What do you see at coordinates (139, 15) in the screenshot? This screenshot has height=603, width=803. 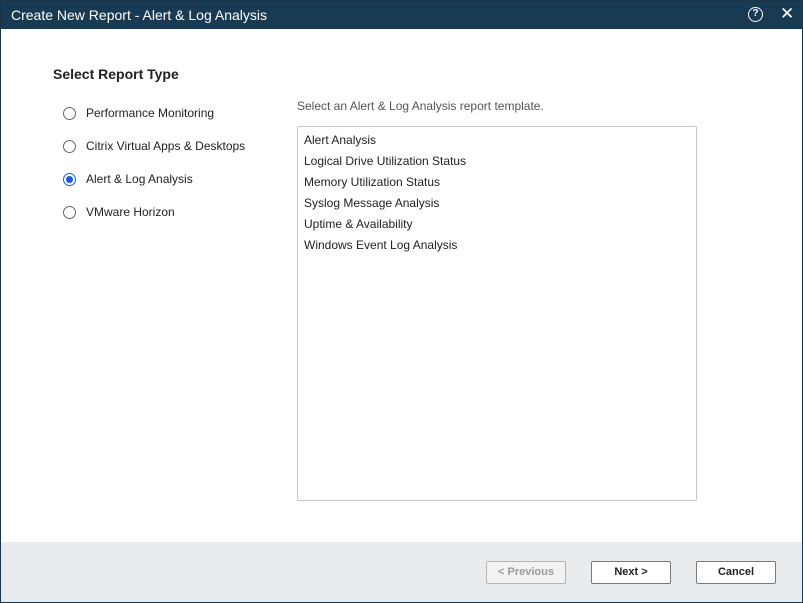 I see `dialog-title: Create New Report - Alert & Log Analysis` at bounding box center [139, 15].